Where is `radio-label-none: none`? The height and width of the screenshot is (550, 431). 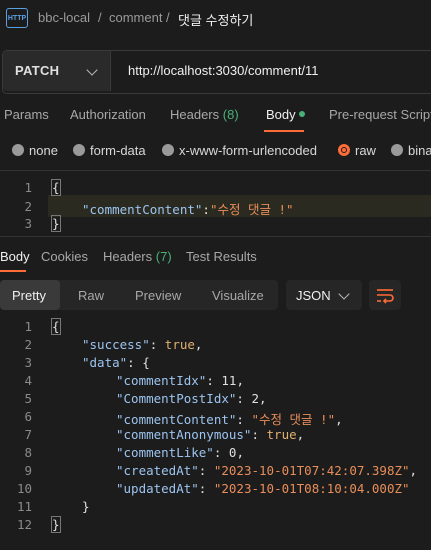 radio-label-none: none is located at coordinates (43, 150).